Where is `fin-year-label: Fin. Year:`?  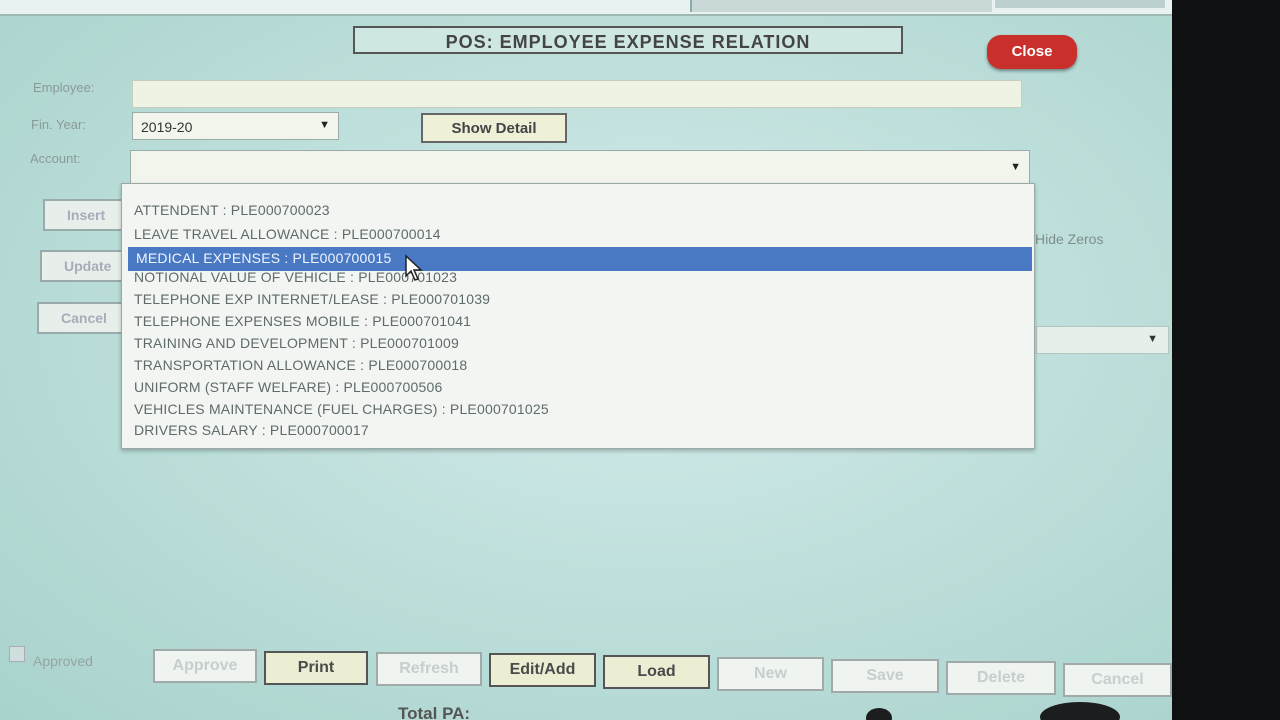 fin-year-label: Fin. Year: is located at coordinates (58, 124).